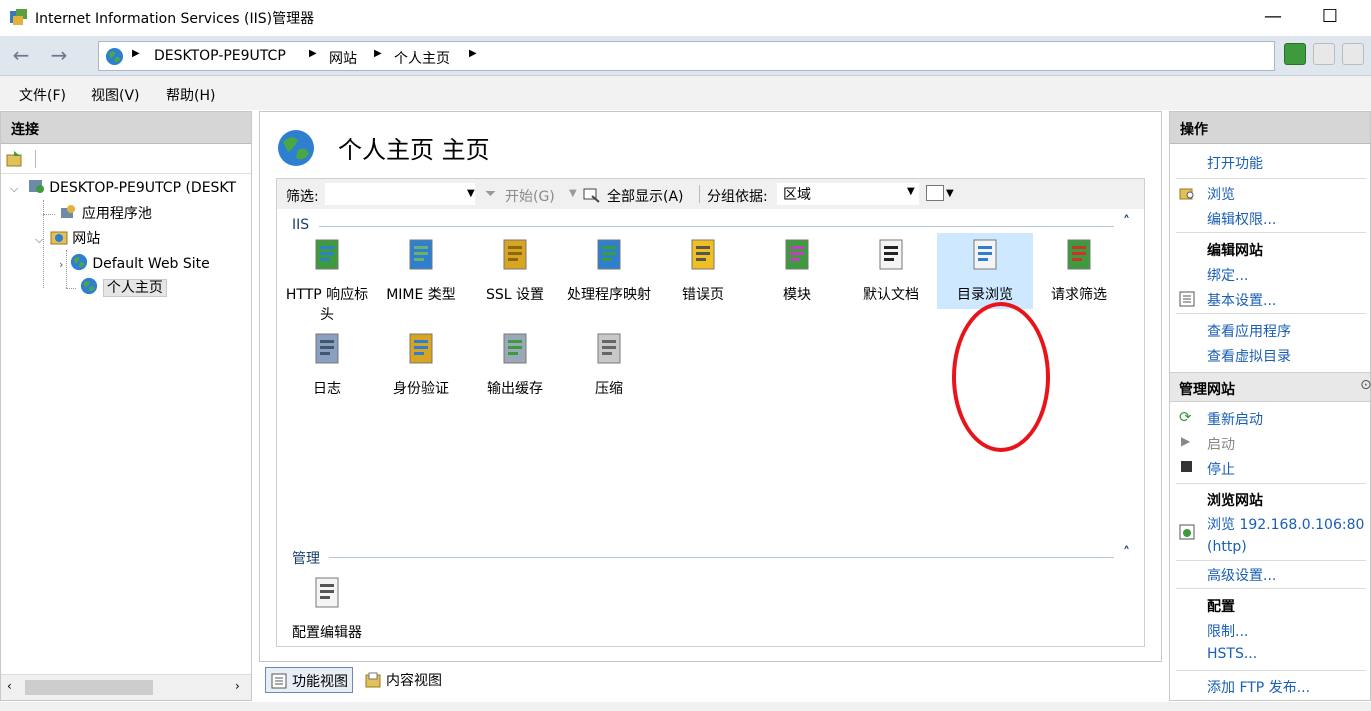 This screenshot has height=711, width=1371. Describe the element at coordinates (1353, 54) in the screenshot. I see `home-icon` at that location.